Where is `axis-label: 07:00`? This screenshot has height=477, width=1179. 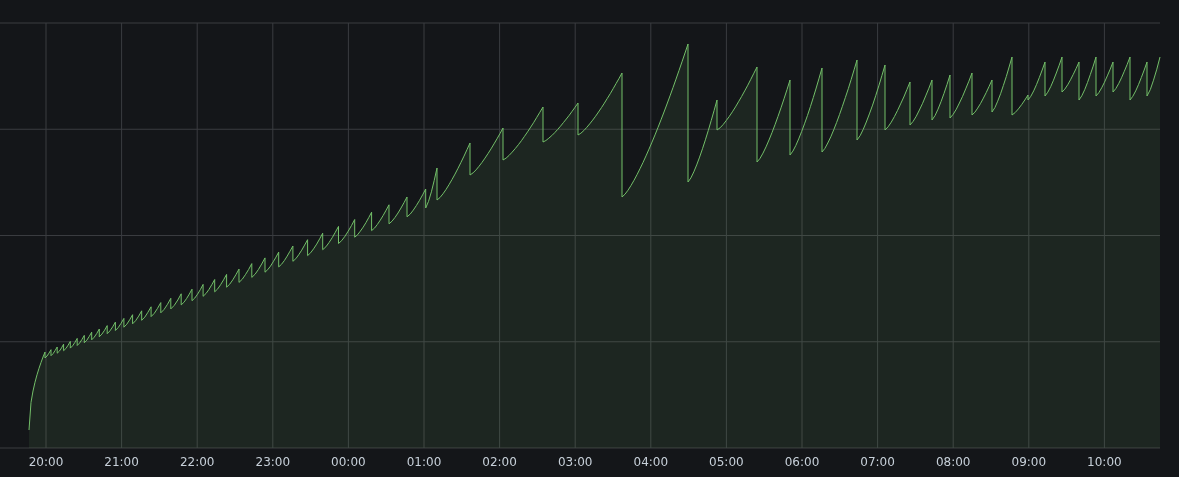 axis-label: 07:00 is located at coordinates (877, 462).